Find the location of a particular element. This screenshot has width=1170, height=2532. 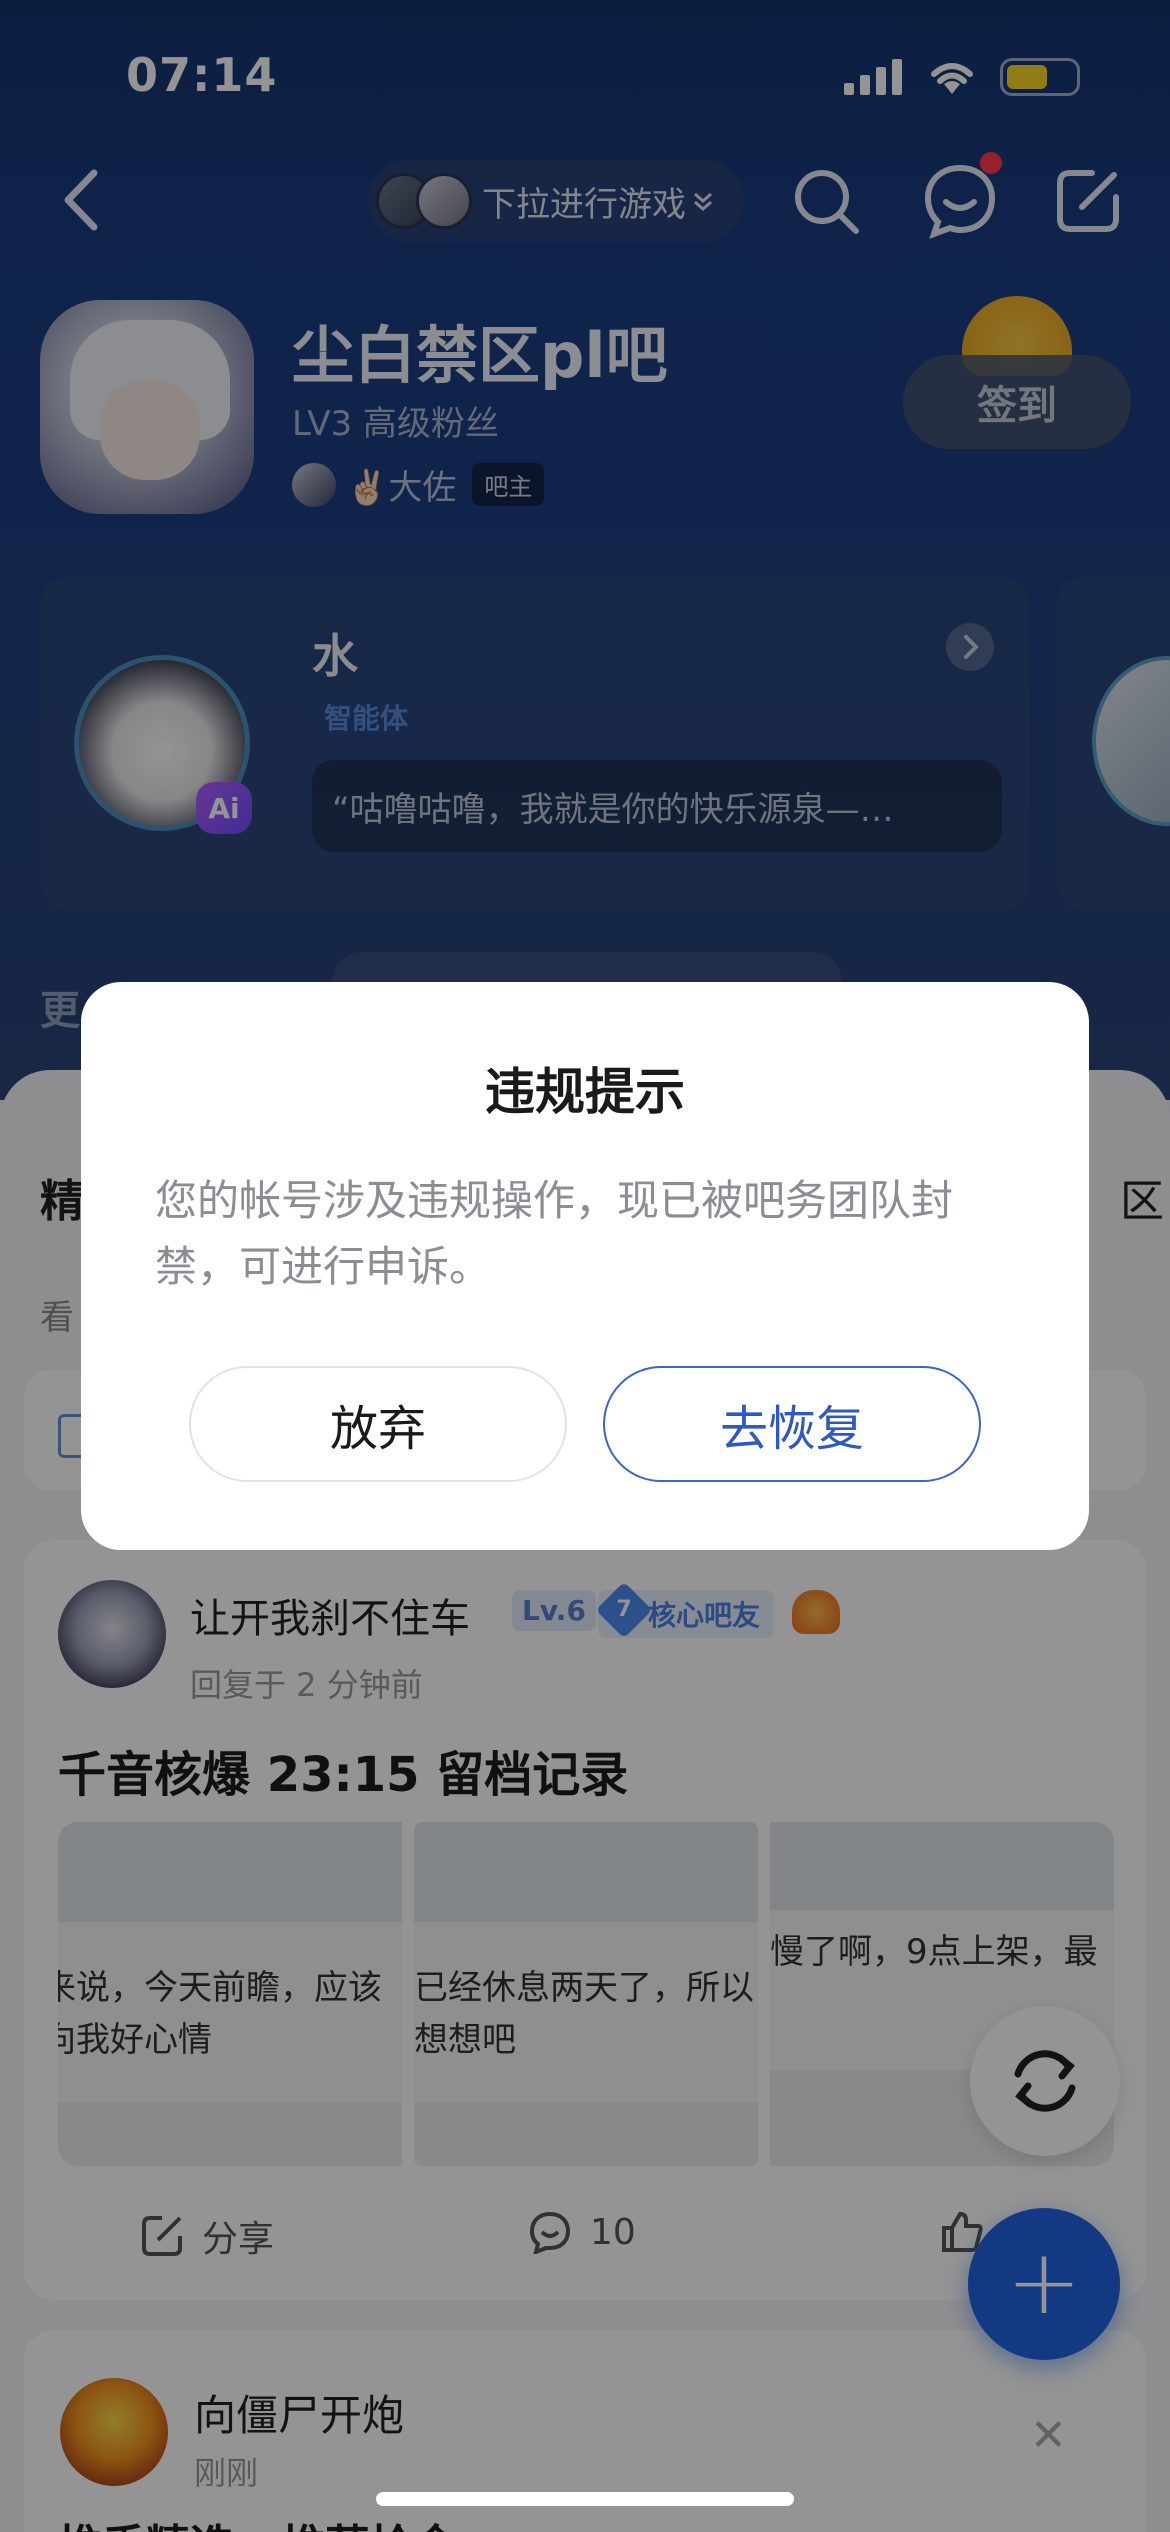

dialog-title: 违规提示 is located at coordinates (585, 1092).